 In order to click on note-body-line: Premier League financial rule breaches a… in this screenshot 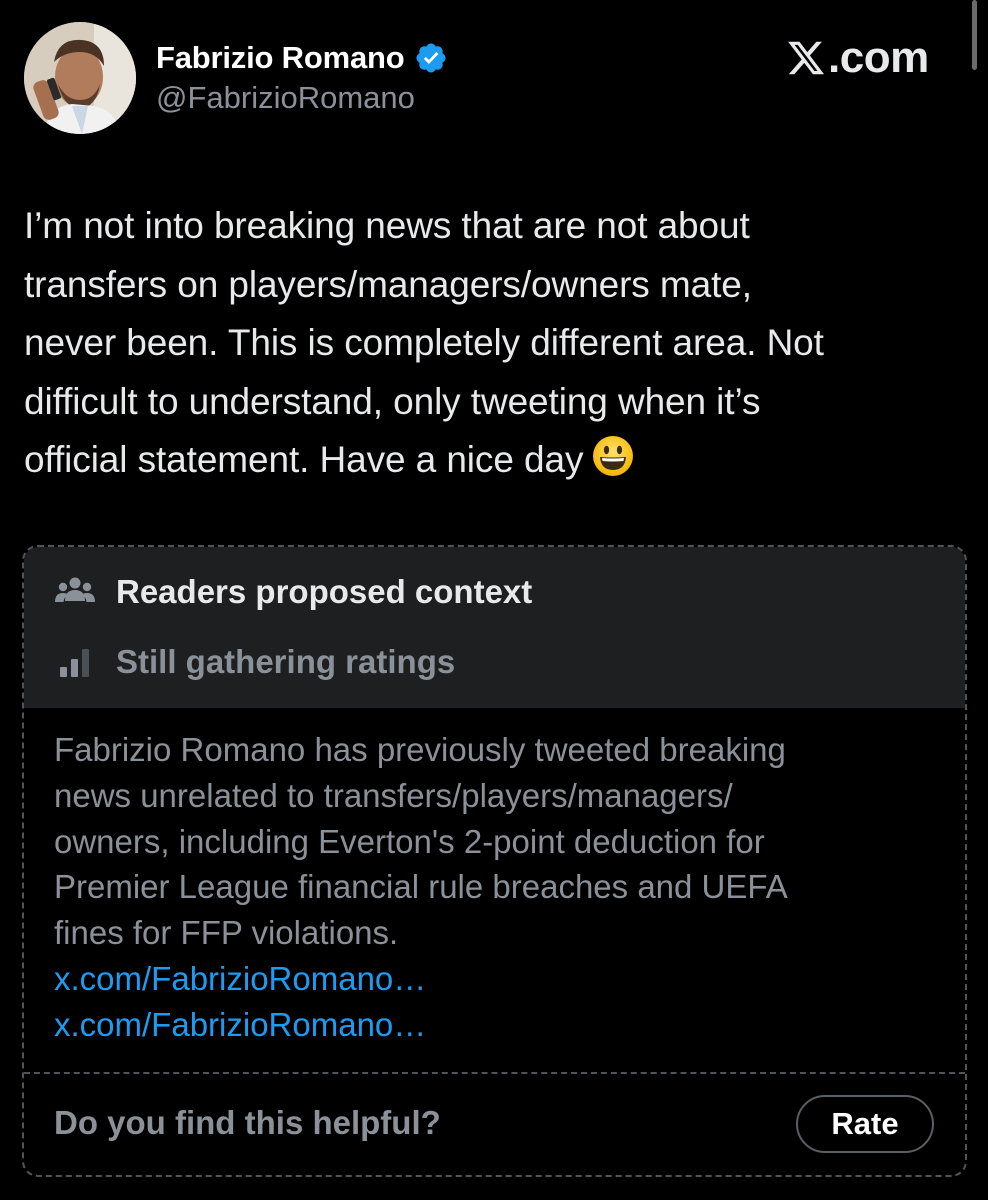, I will do `click(421, 887)`.